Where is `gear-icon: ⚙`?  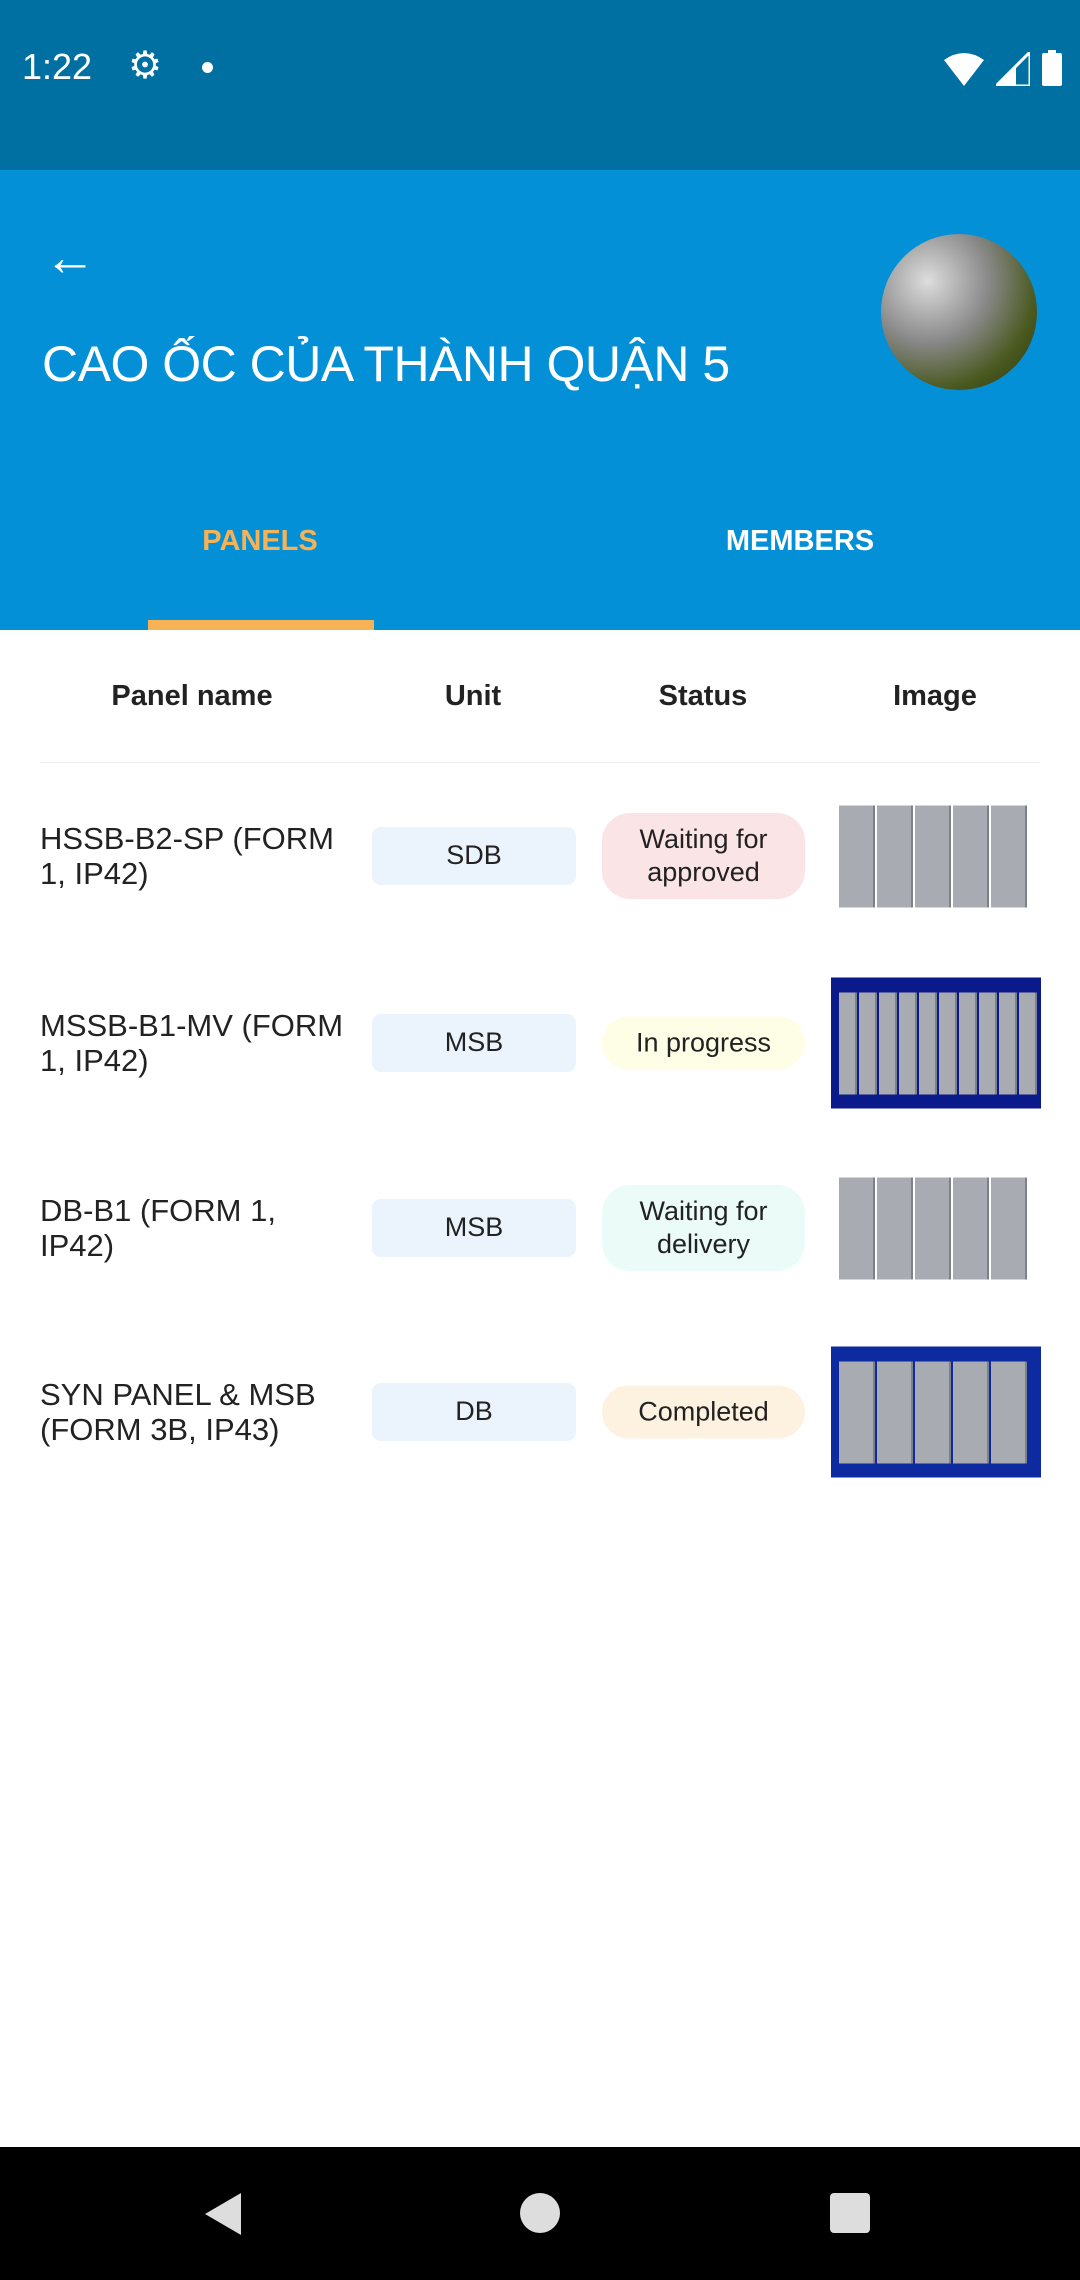
gear-icon: ⚙ is located at coordinates (145, 66).